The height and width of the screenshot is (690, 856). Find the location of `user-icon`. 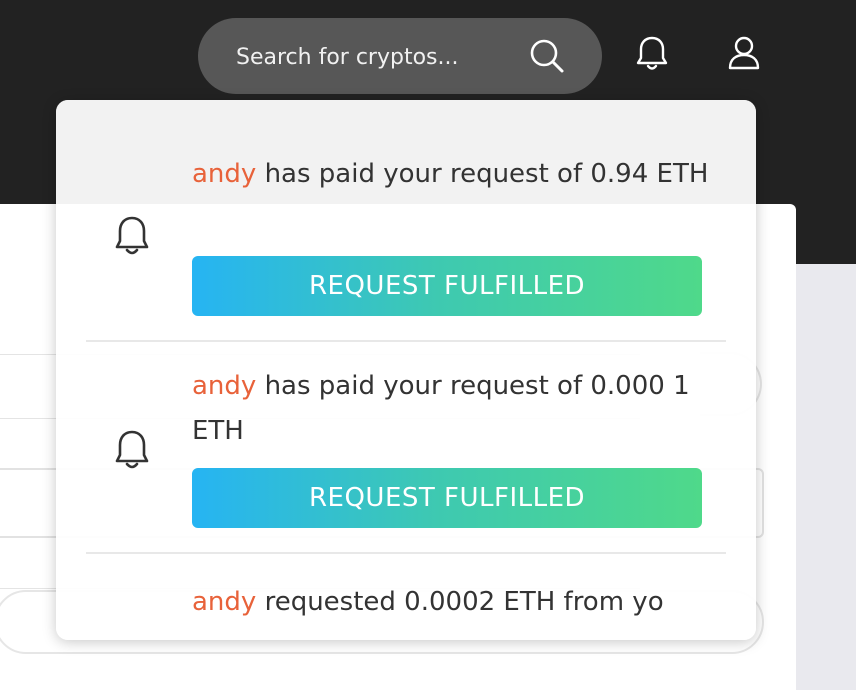

user-icon is located at coordinates (744, 54).